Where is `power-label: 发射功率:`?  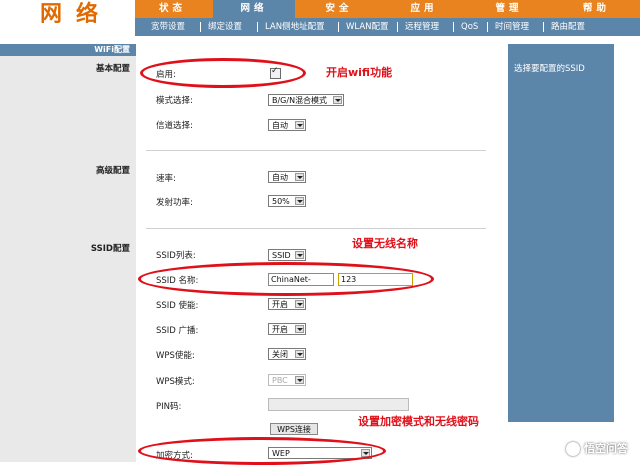 power-label: 发射功率: is located at coordinates (174, 203).